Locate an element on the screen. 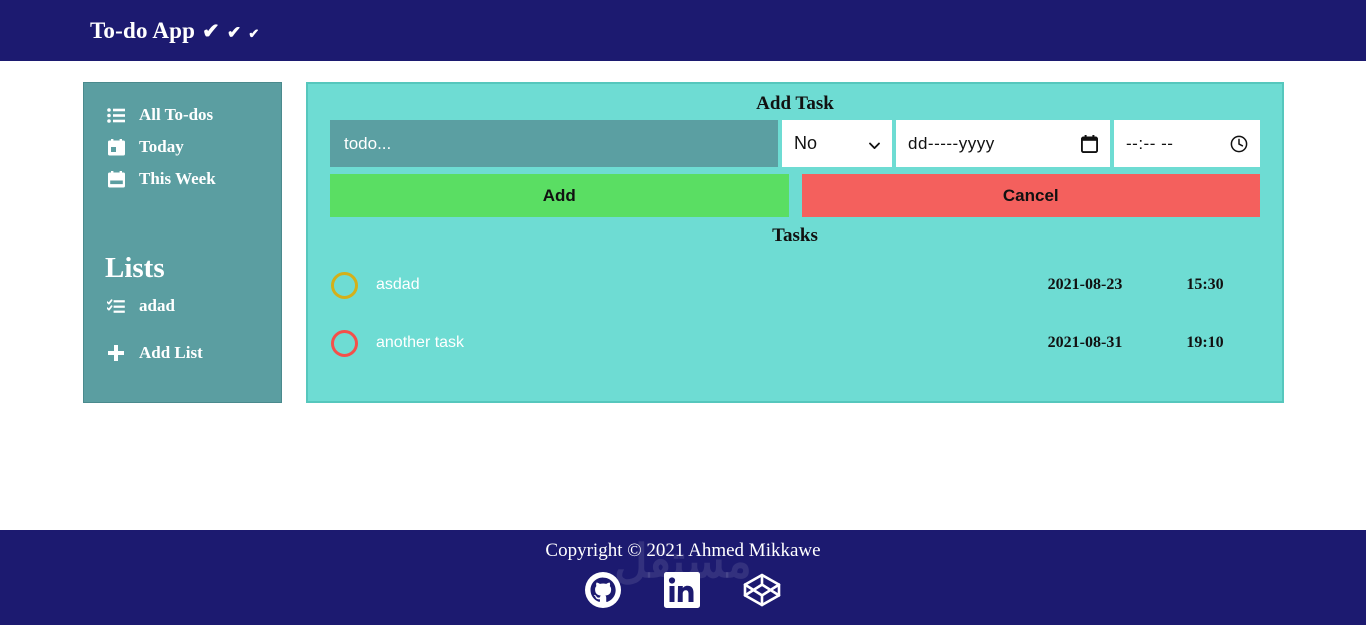 The image size is (1366, 625). social-links is located at coordinates (683, 590).